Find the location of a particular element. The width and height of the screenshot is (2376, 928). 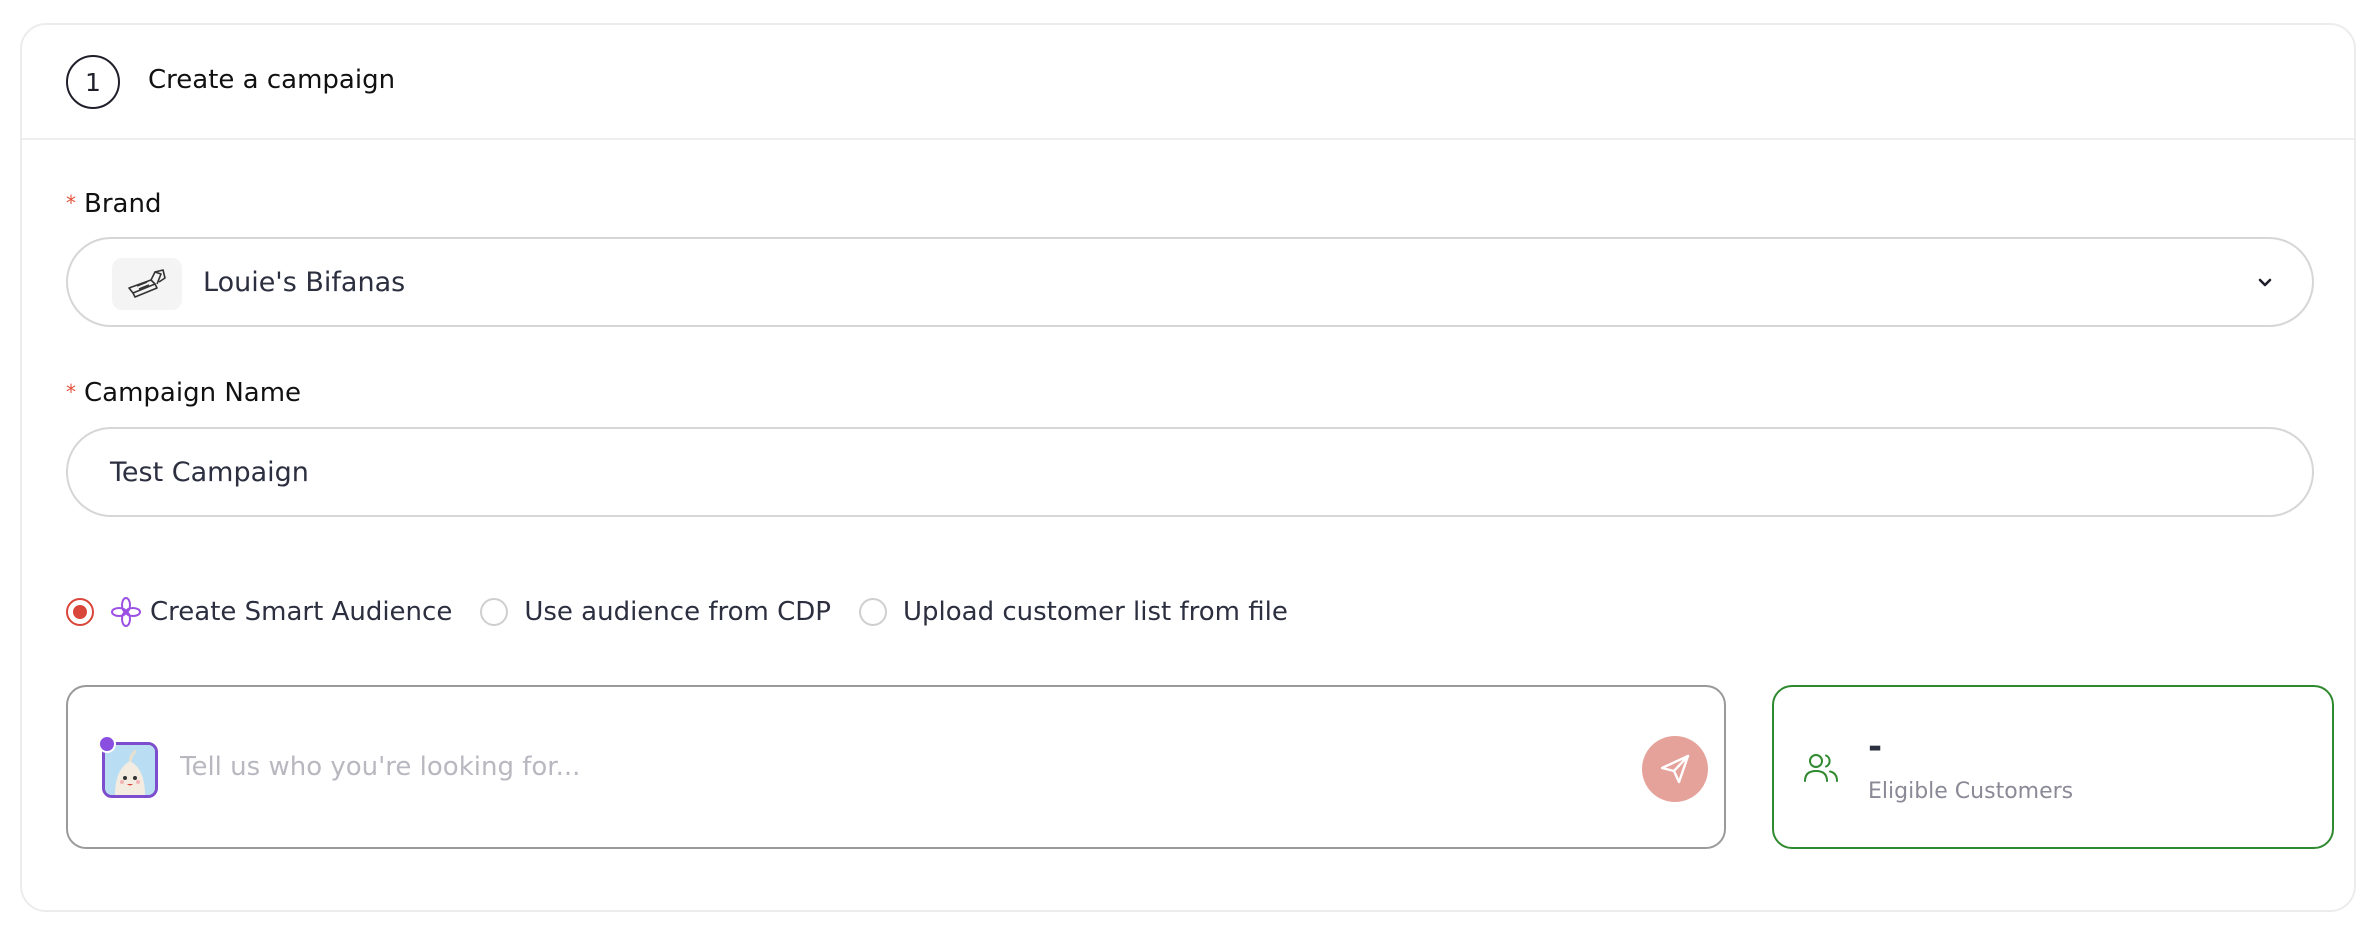

radio-upload-customer-list: Upload customer list from file is located at coordinates (1073, 612).